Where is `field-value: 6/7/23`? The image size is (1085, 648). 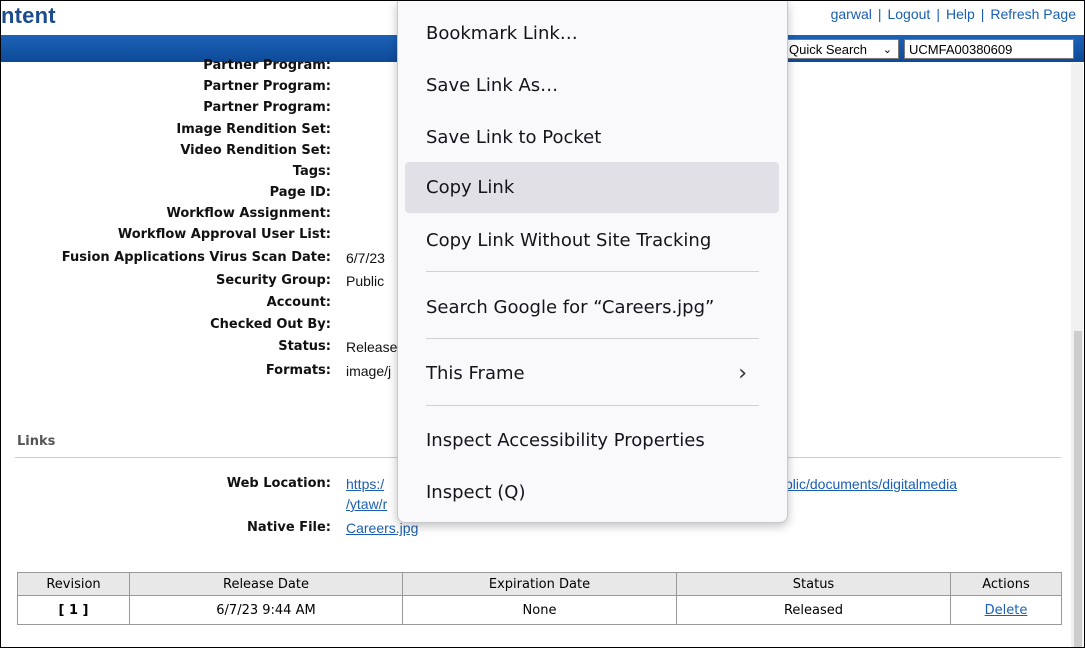 field-value: 6/7/23 is located at coordinates (365, 258).